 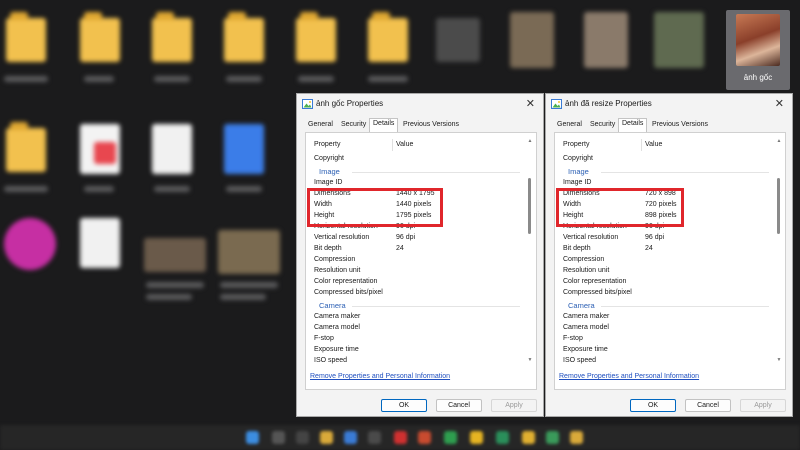 What do you see at coordinates (324, 338) in the screenshot?
I see `property-name: F-stop` at bounding box center [324, 338].